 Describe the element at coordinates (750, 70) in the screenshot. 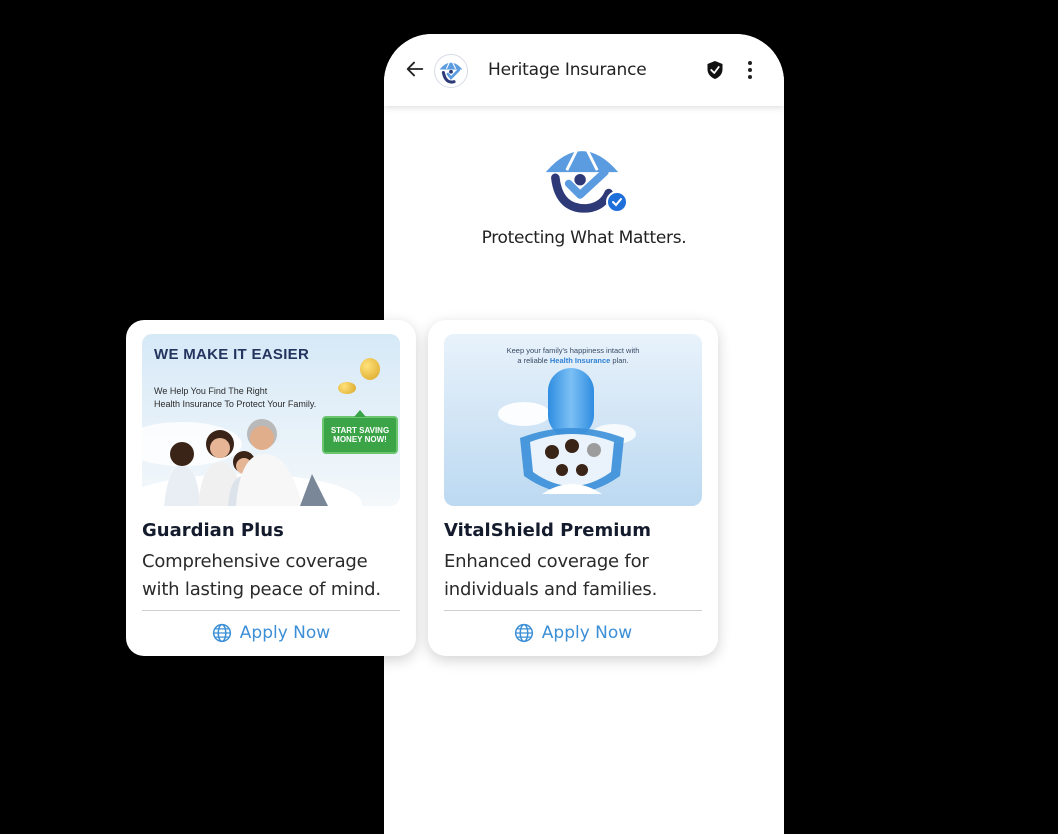

I see `more-vertical-icon` at that location.